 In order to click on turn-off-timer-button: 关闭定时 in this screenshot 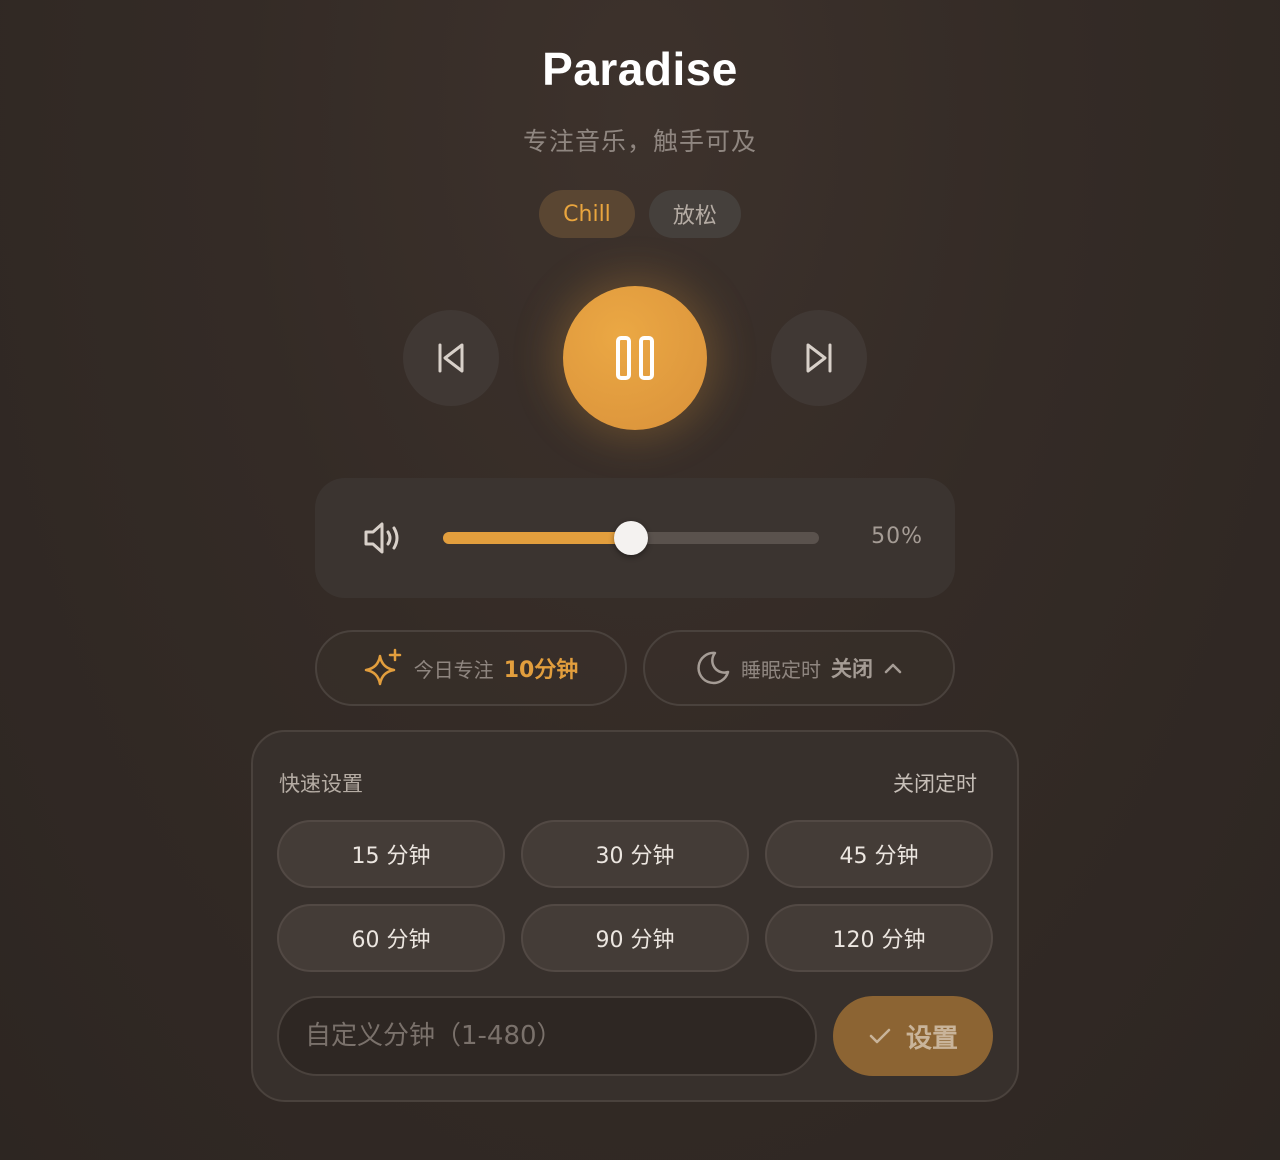, I will do `click(935, 783)`.